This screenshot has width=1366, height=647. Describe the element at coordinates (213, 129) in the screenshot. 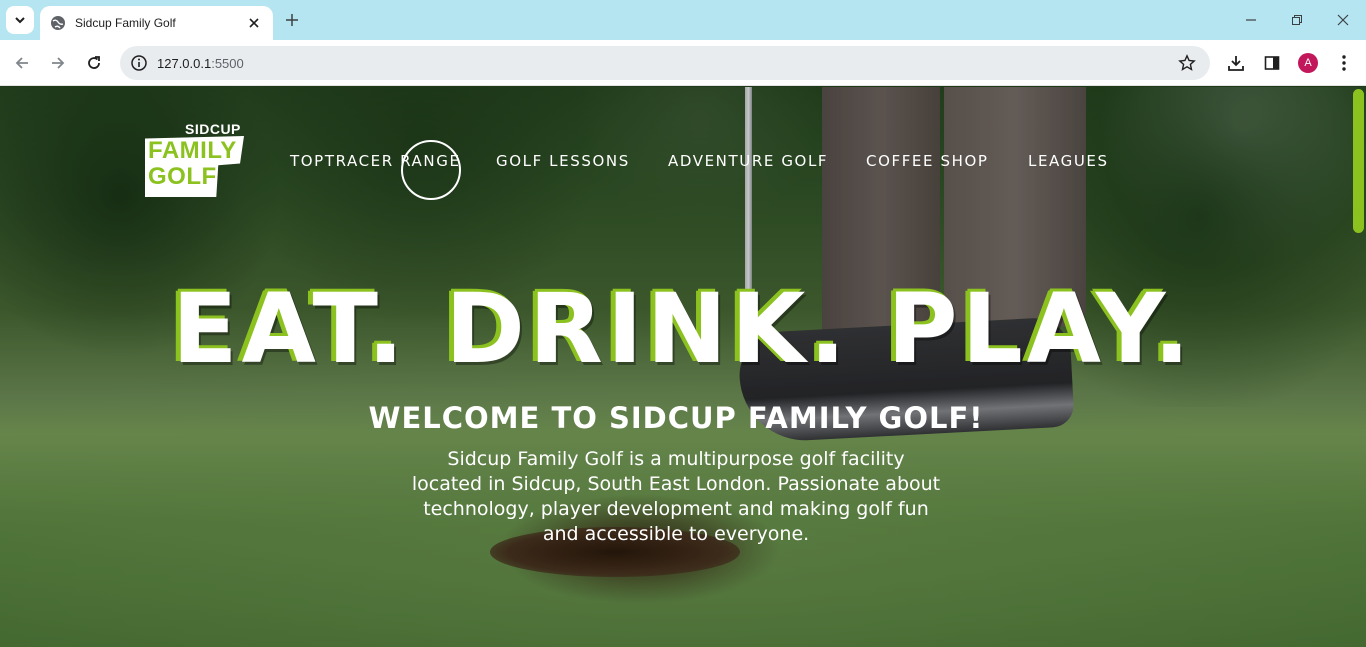

I see `logo-text-top: SIDCUP` at that location.